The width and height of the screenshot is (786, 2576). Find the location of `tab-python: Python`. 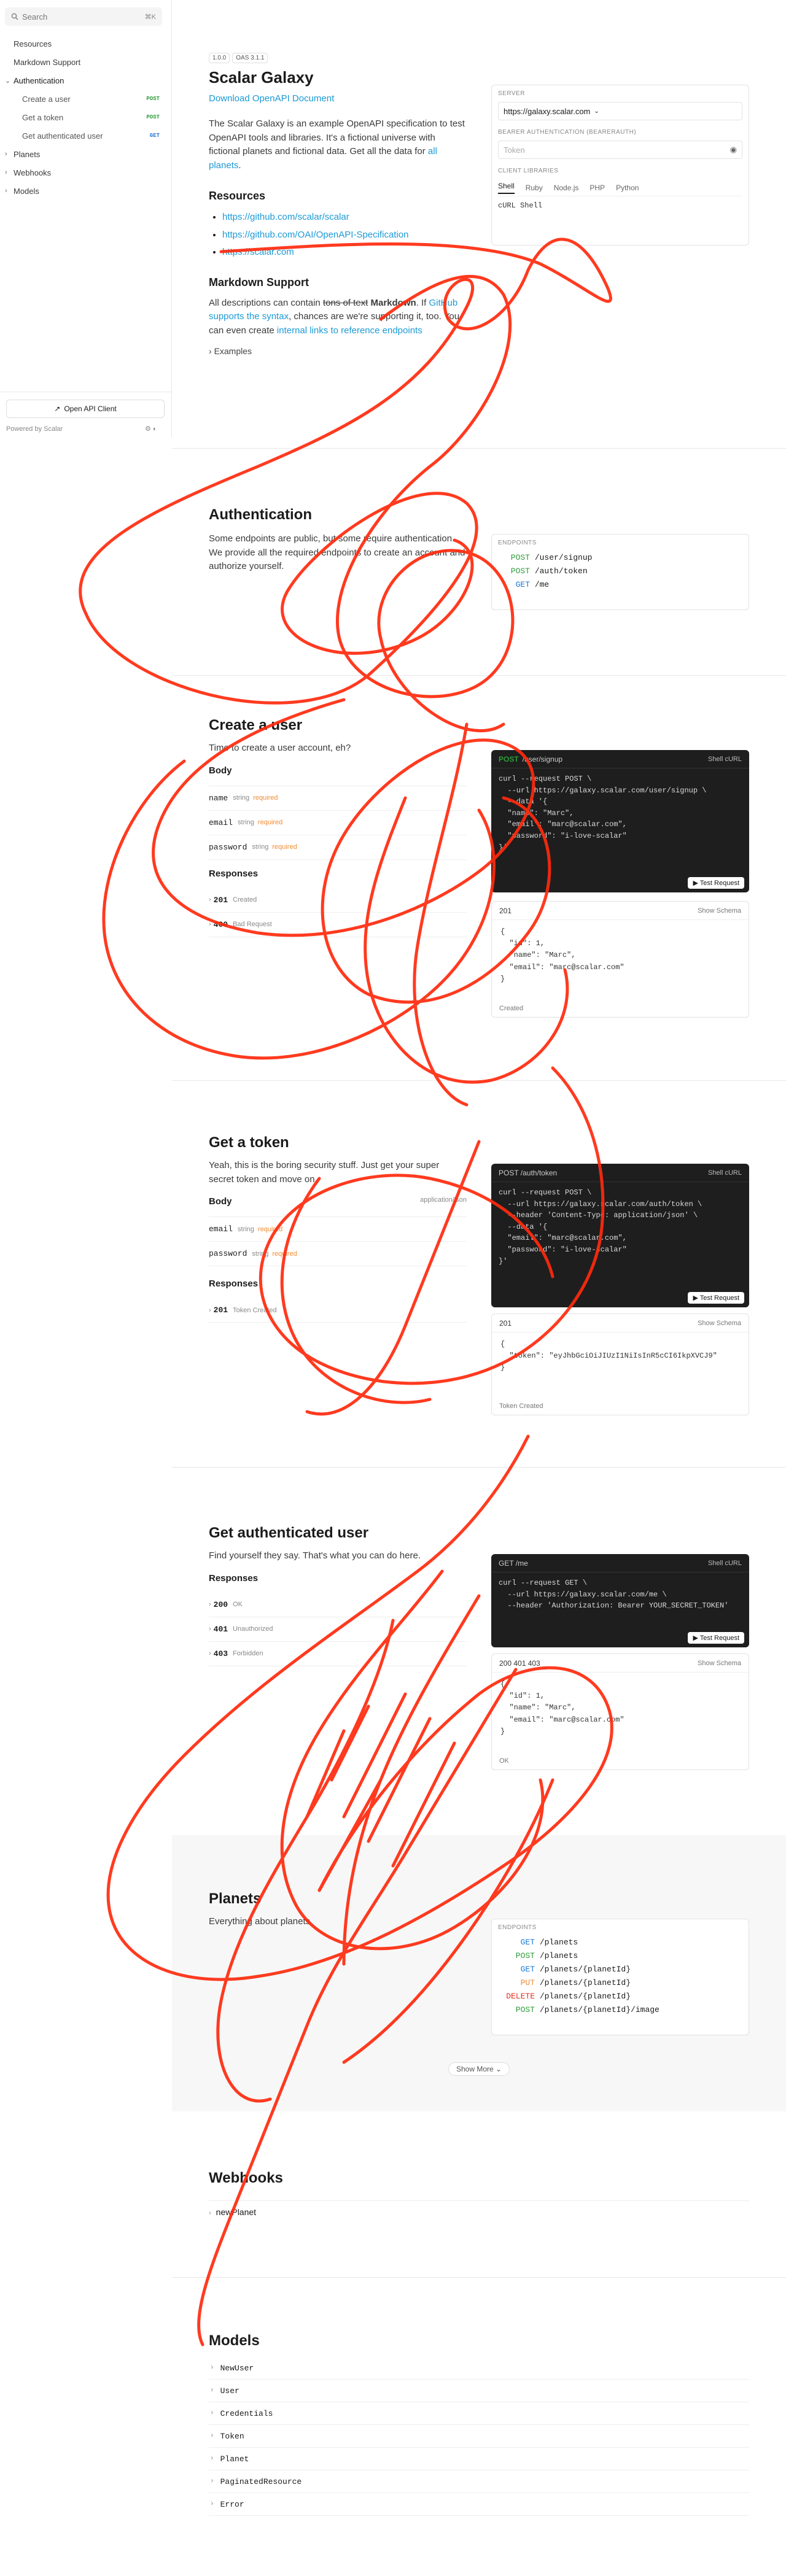

tab-python: Python is located at coordinates (627, 188).